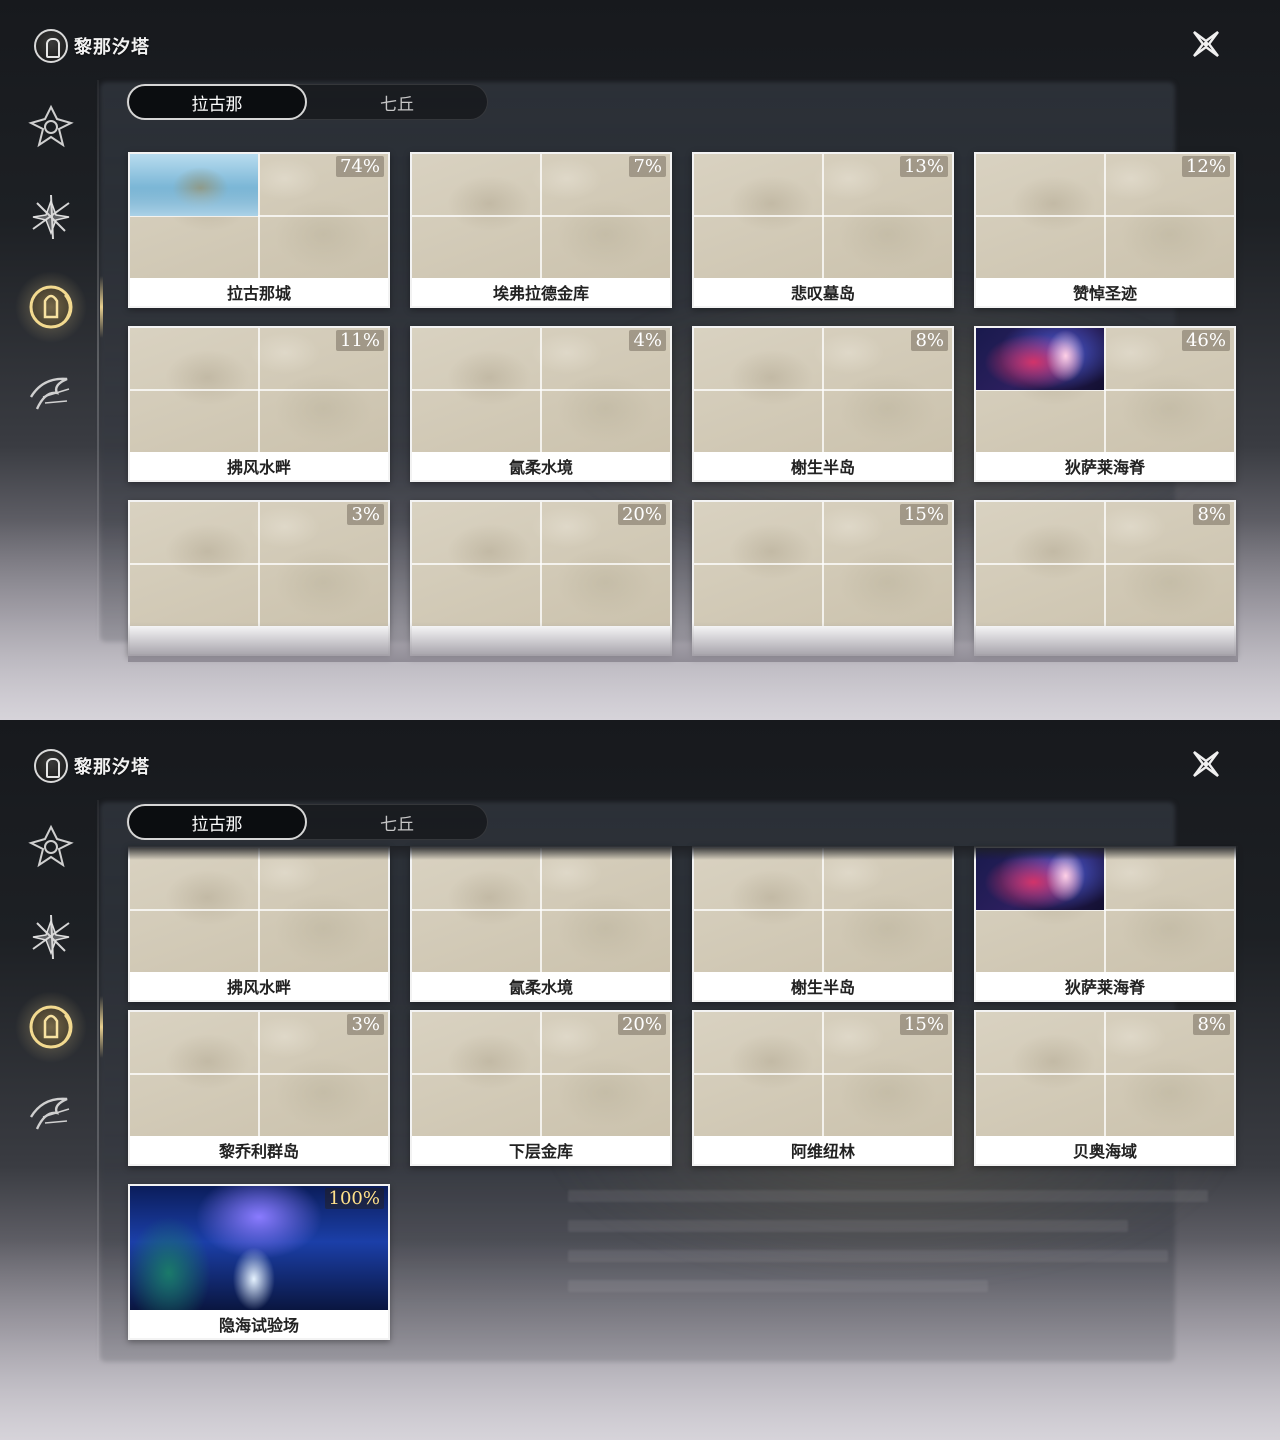  I want to click on area-card: 拂风水畔, so click(259, 924).